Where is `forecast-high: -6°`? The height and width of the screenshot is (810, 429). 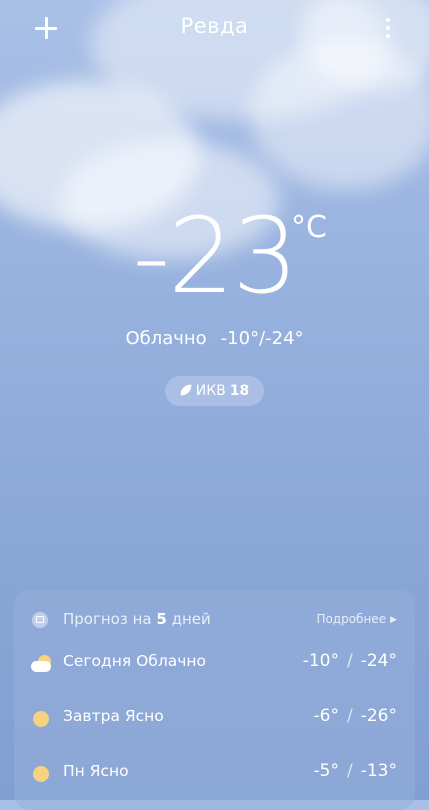 forecast-high: -6° is located at coordinates (326, 716).